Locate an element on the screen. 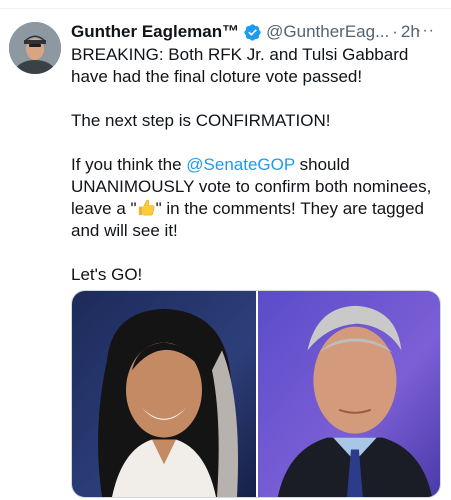  avatar-image is located at coordinates (35, 48).